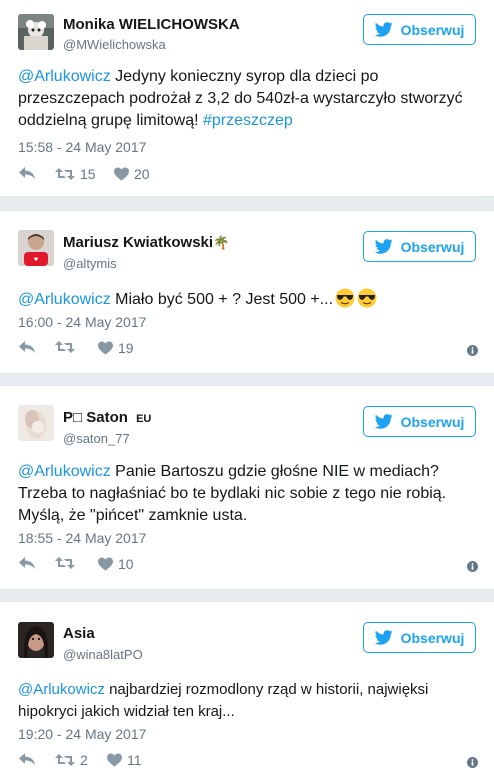 This screenshot has height=779, width=494. Describe the element at coordinates (82, 322) in the screenshot. I see `tweet-timestamp: 16:00 - 24 May 2017` at that location.